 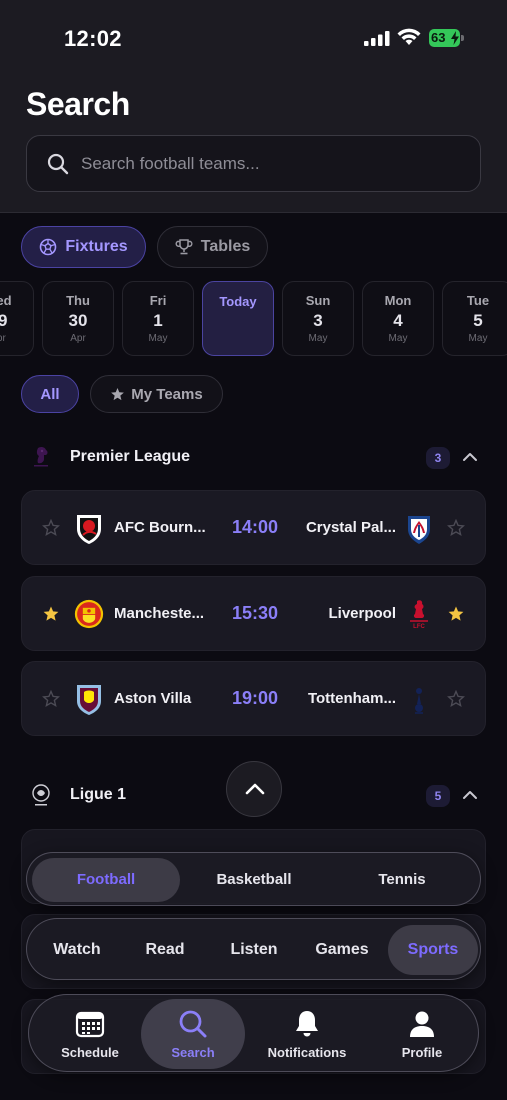 I want to click on bottom-tab-bar: Schedule Search Notifications Profile, so click(x=253, y=1033).